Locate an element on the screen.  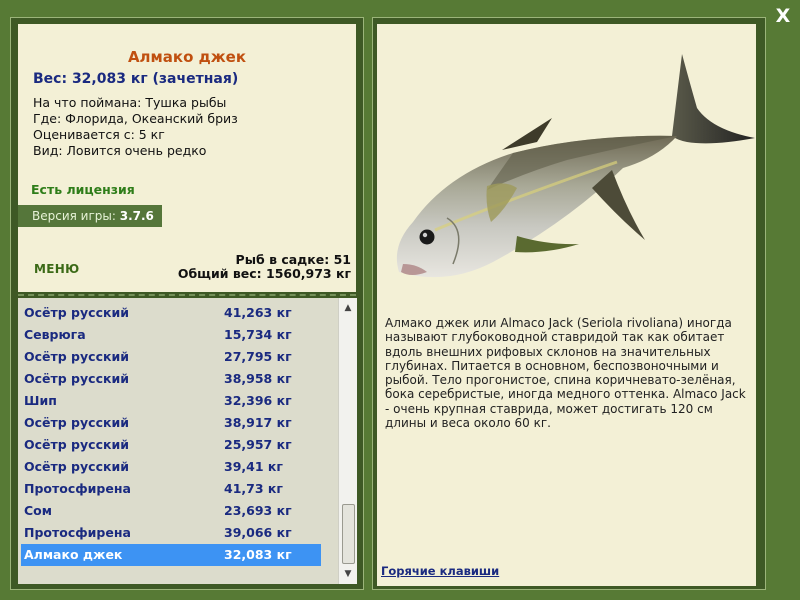
list-item-weight: 38,917 кг is located at coordinates (258, 422).